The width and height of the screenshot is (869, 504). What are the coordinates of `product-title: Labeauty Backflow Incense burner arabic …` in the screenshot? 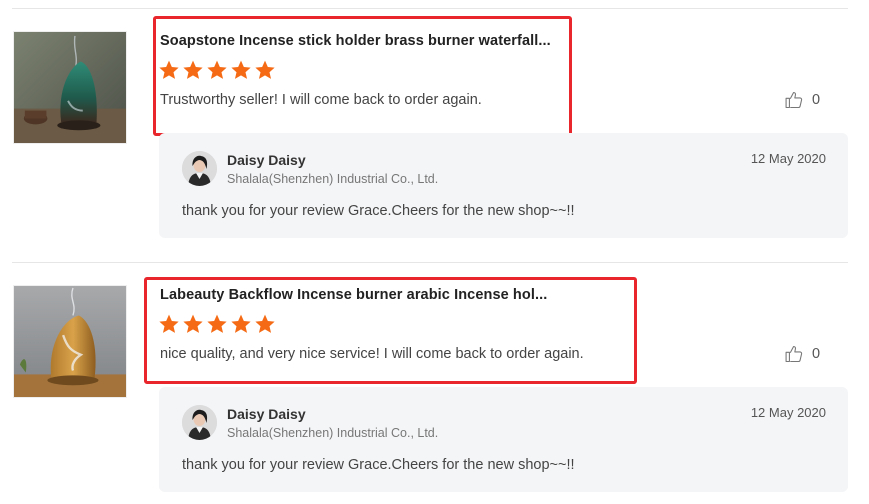 It's located at (353, 295).